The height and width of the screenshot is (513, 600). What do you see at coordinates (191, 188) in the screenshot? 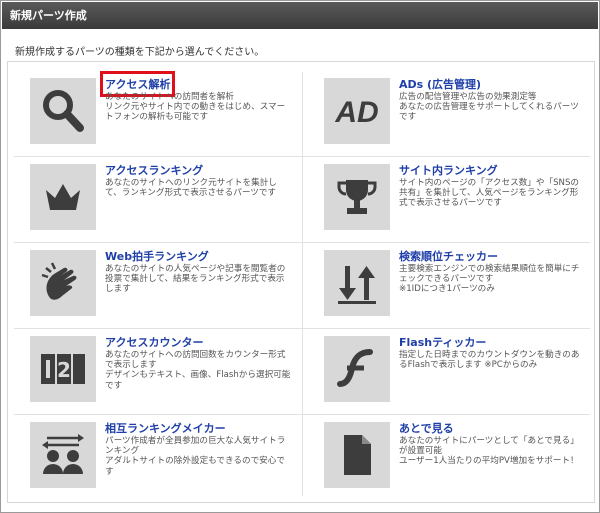
I see `part-description: あなたのサイトへのリンク元サイトを集計して、ランキング形式で表示させるパーツです` at bounding box center [191, 188].